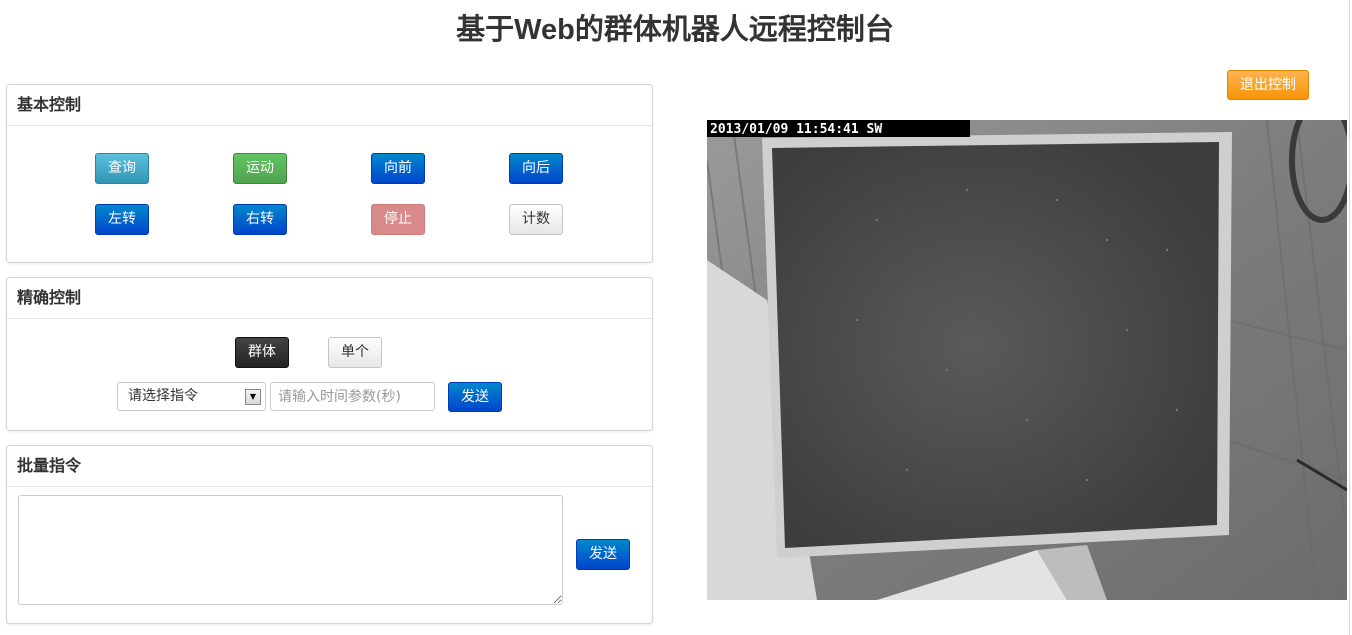 This screenshot has width=1352, height=635. What do you see at coordinates (355, 352) in the screenshot?
I see `mode-single-button: 单个` at bounding box center [355, 352].